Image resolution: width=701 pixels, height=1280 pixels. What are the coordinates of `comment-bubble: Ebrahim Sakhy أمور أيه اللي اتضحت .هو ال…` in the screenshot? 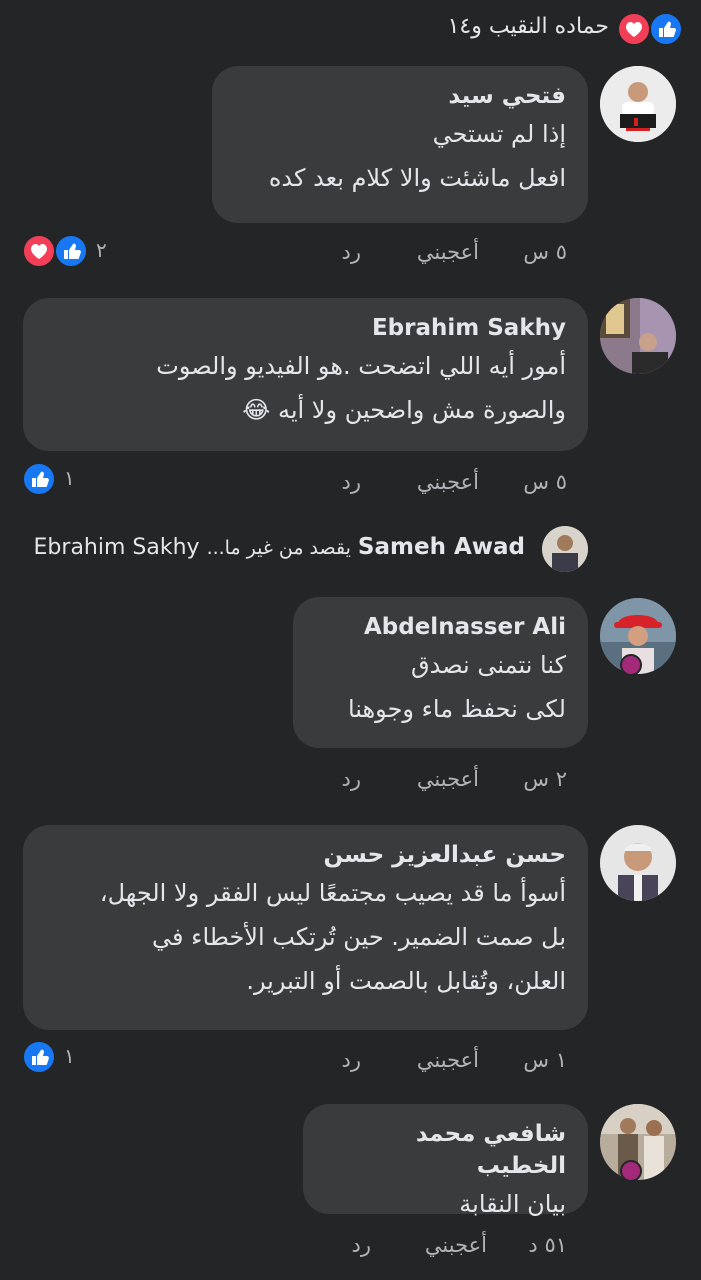 It's located at (305, 374).